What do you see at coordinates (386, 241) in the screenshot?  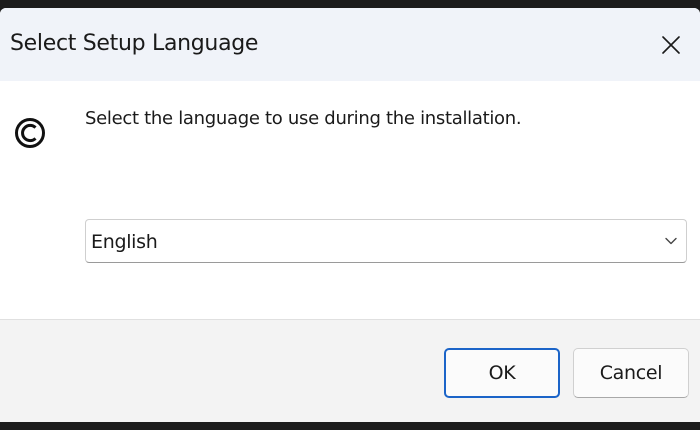 I see `language-select: English` at bounding box center [386, 241].